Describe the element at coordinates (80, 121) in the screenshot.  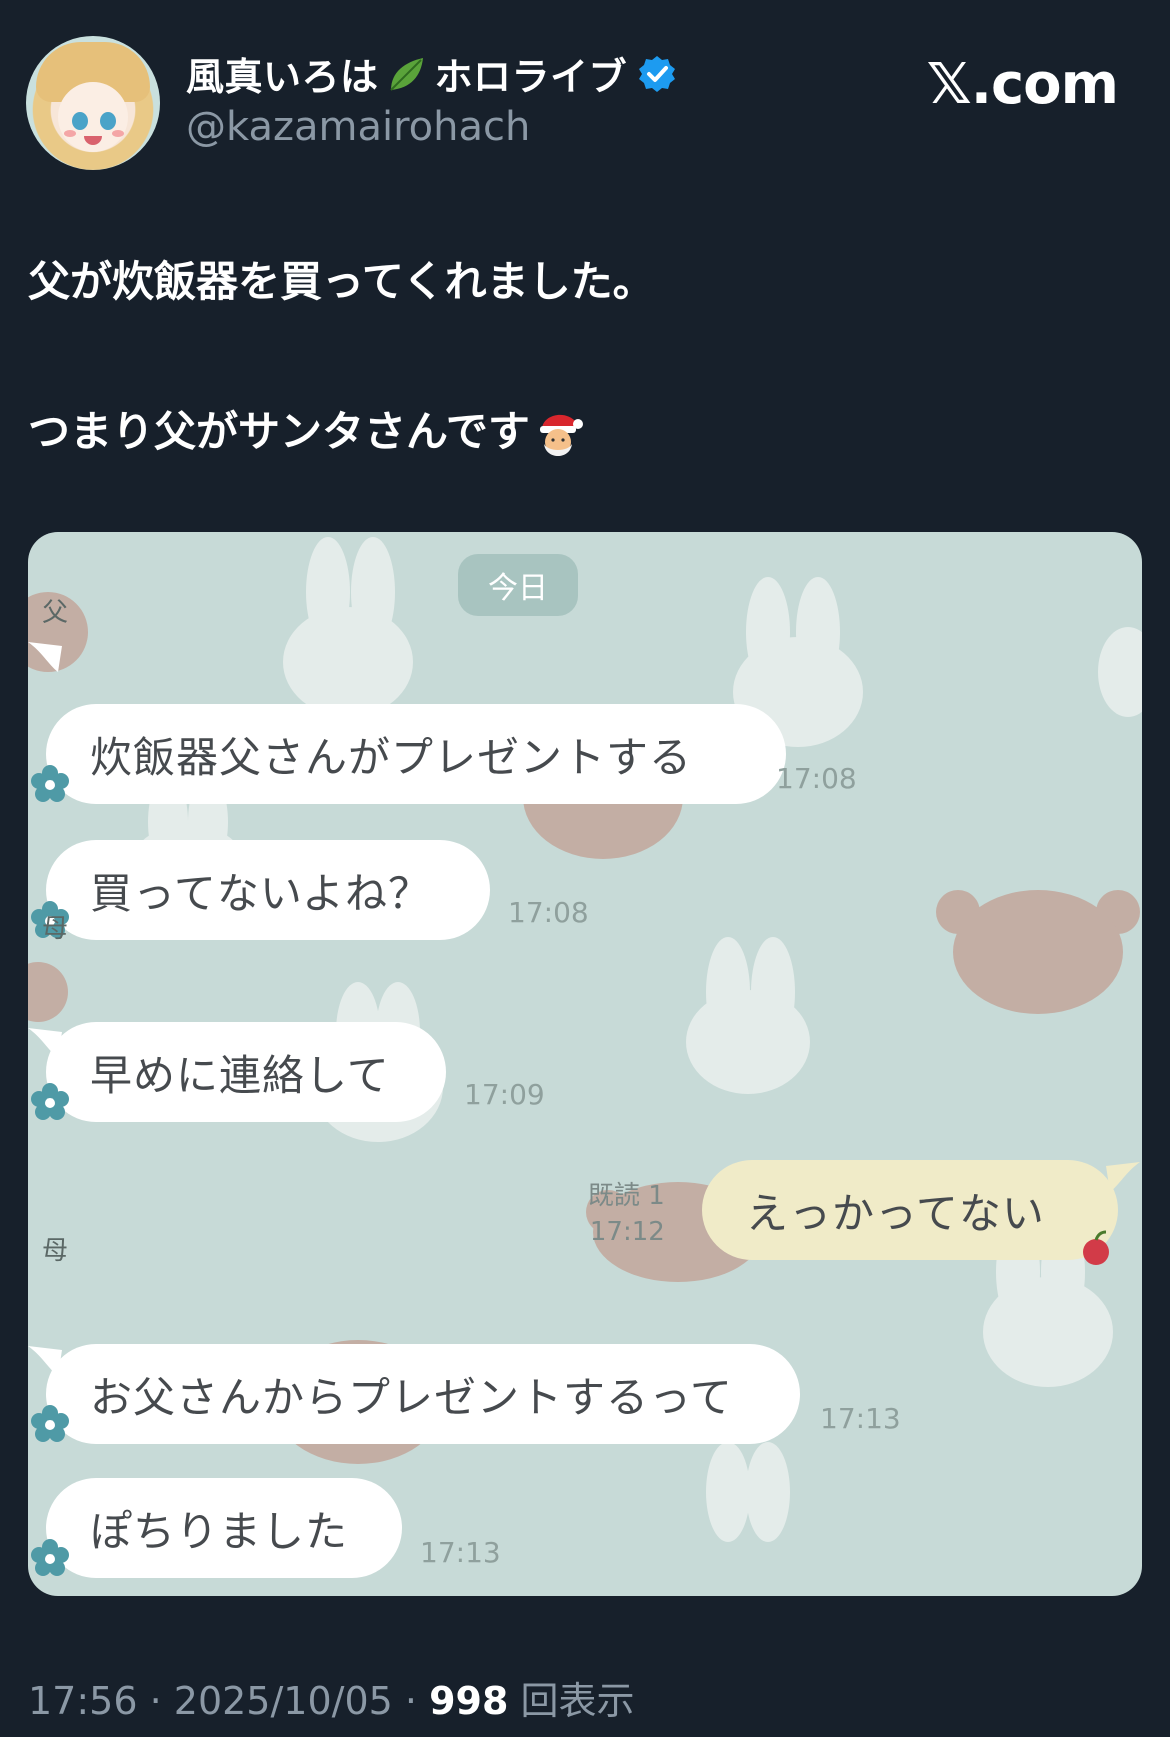
I see `avatar-eye-left` at that location.